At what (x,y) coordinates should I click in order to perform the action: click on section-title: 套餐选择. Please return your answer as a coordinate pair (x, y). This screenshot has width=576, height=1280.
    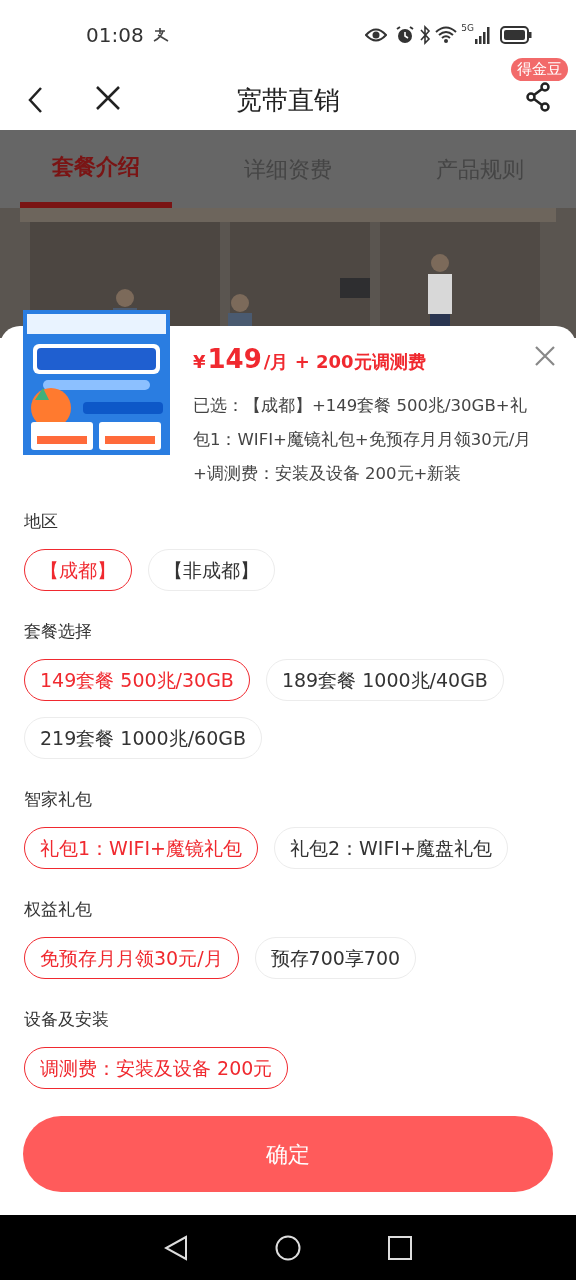
    Looking at the image, I should click on (58, 631).